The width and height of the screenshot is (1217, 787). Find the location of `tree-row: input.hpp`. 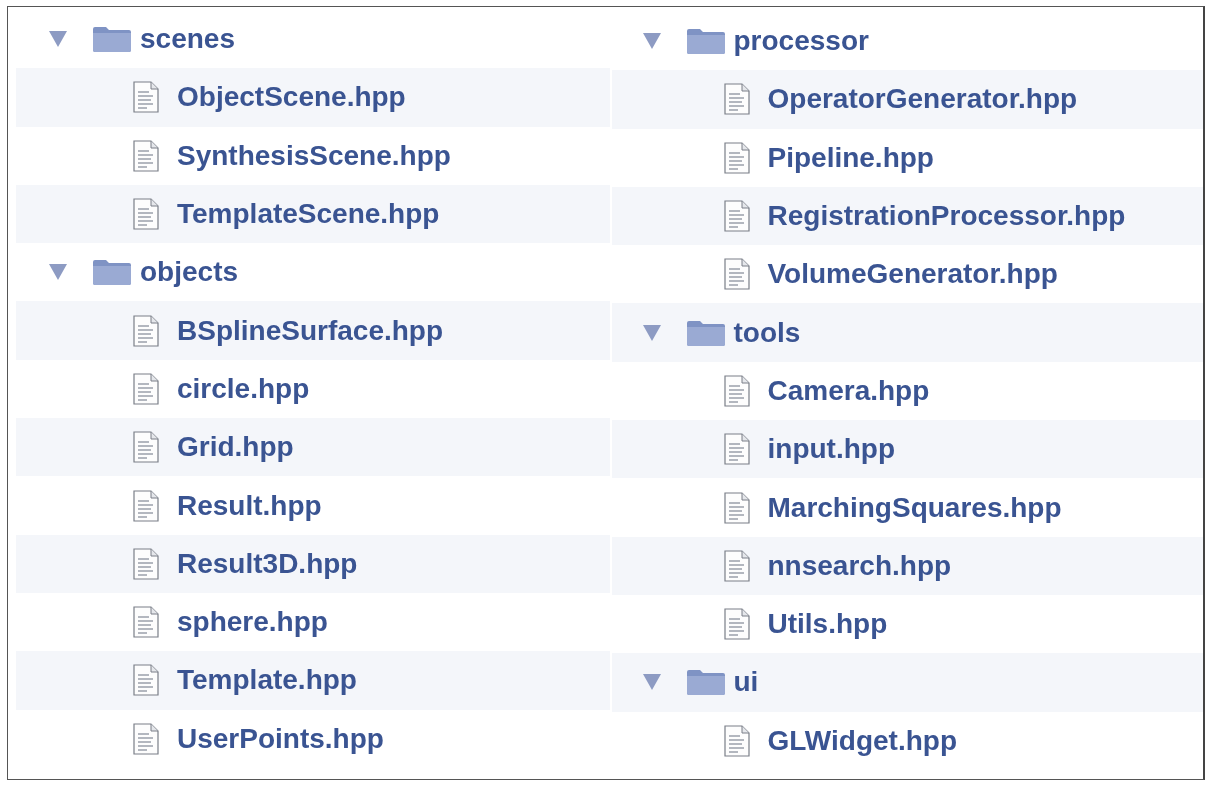

tree-row: input.hpp is located at coordinates (907, 449).